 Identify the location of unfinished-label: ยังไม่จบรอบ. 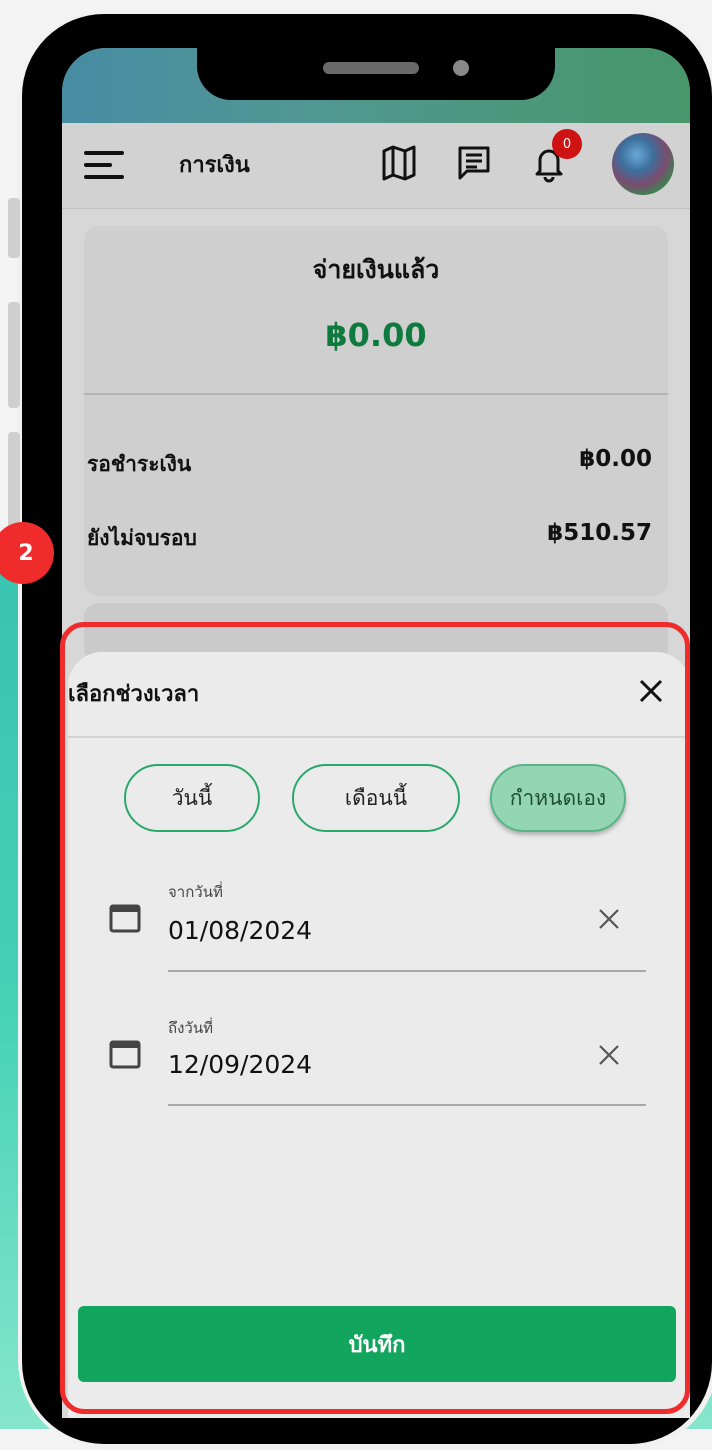
(142, 538).